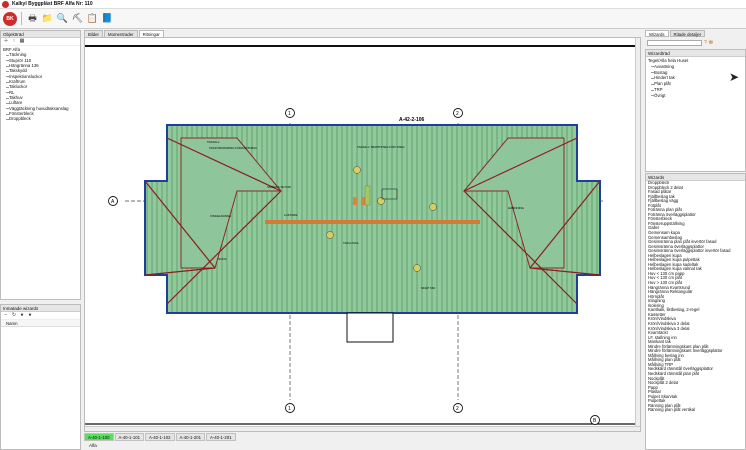 Image resolution: width=746 pixels, height=450 pixels. What do you see at coordinates (22, 41) in the screenshot?
I see `grid-icon: ▦` at bounding box center [22, 41].